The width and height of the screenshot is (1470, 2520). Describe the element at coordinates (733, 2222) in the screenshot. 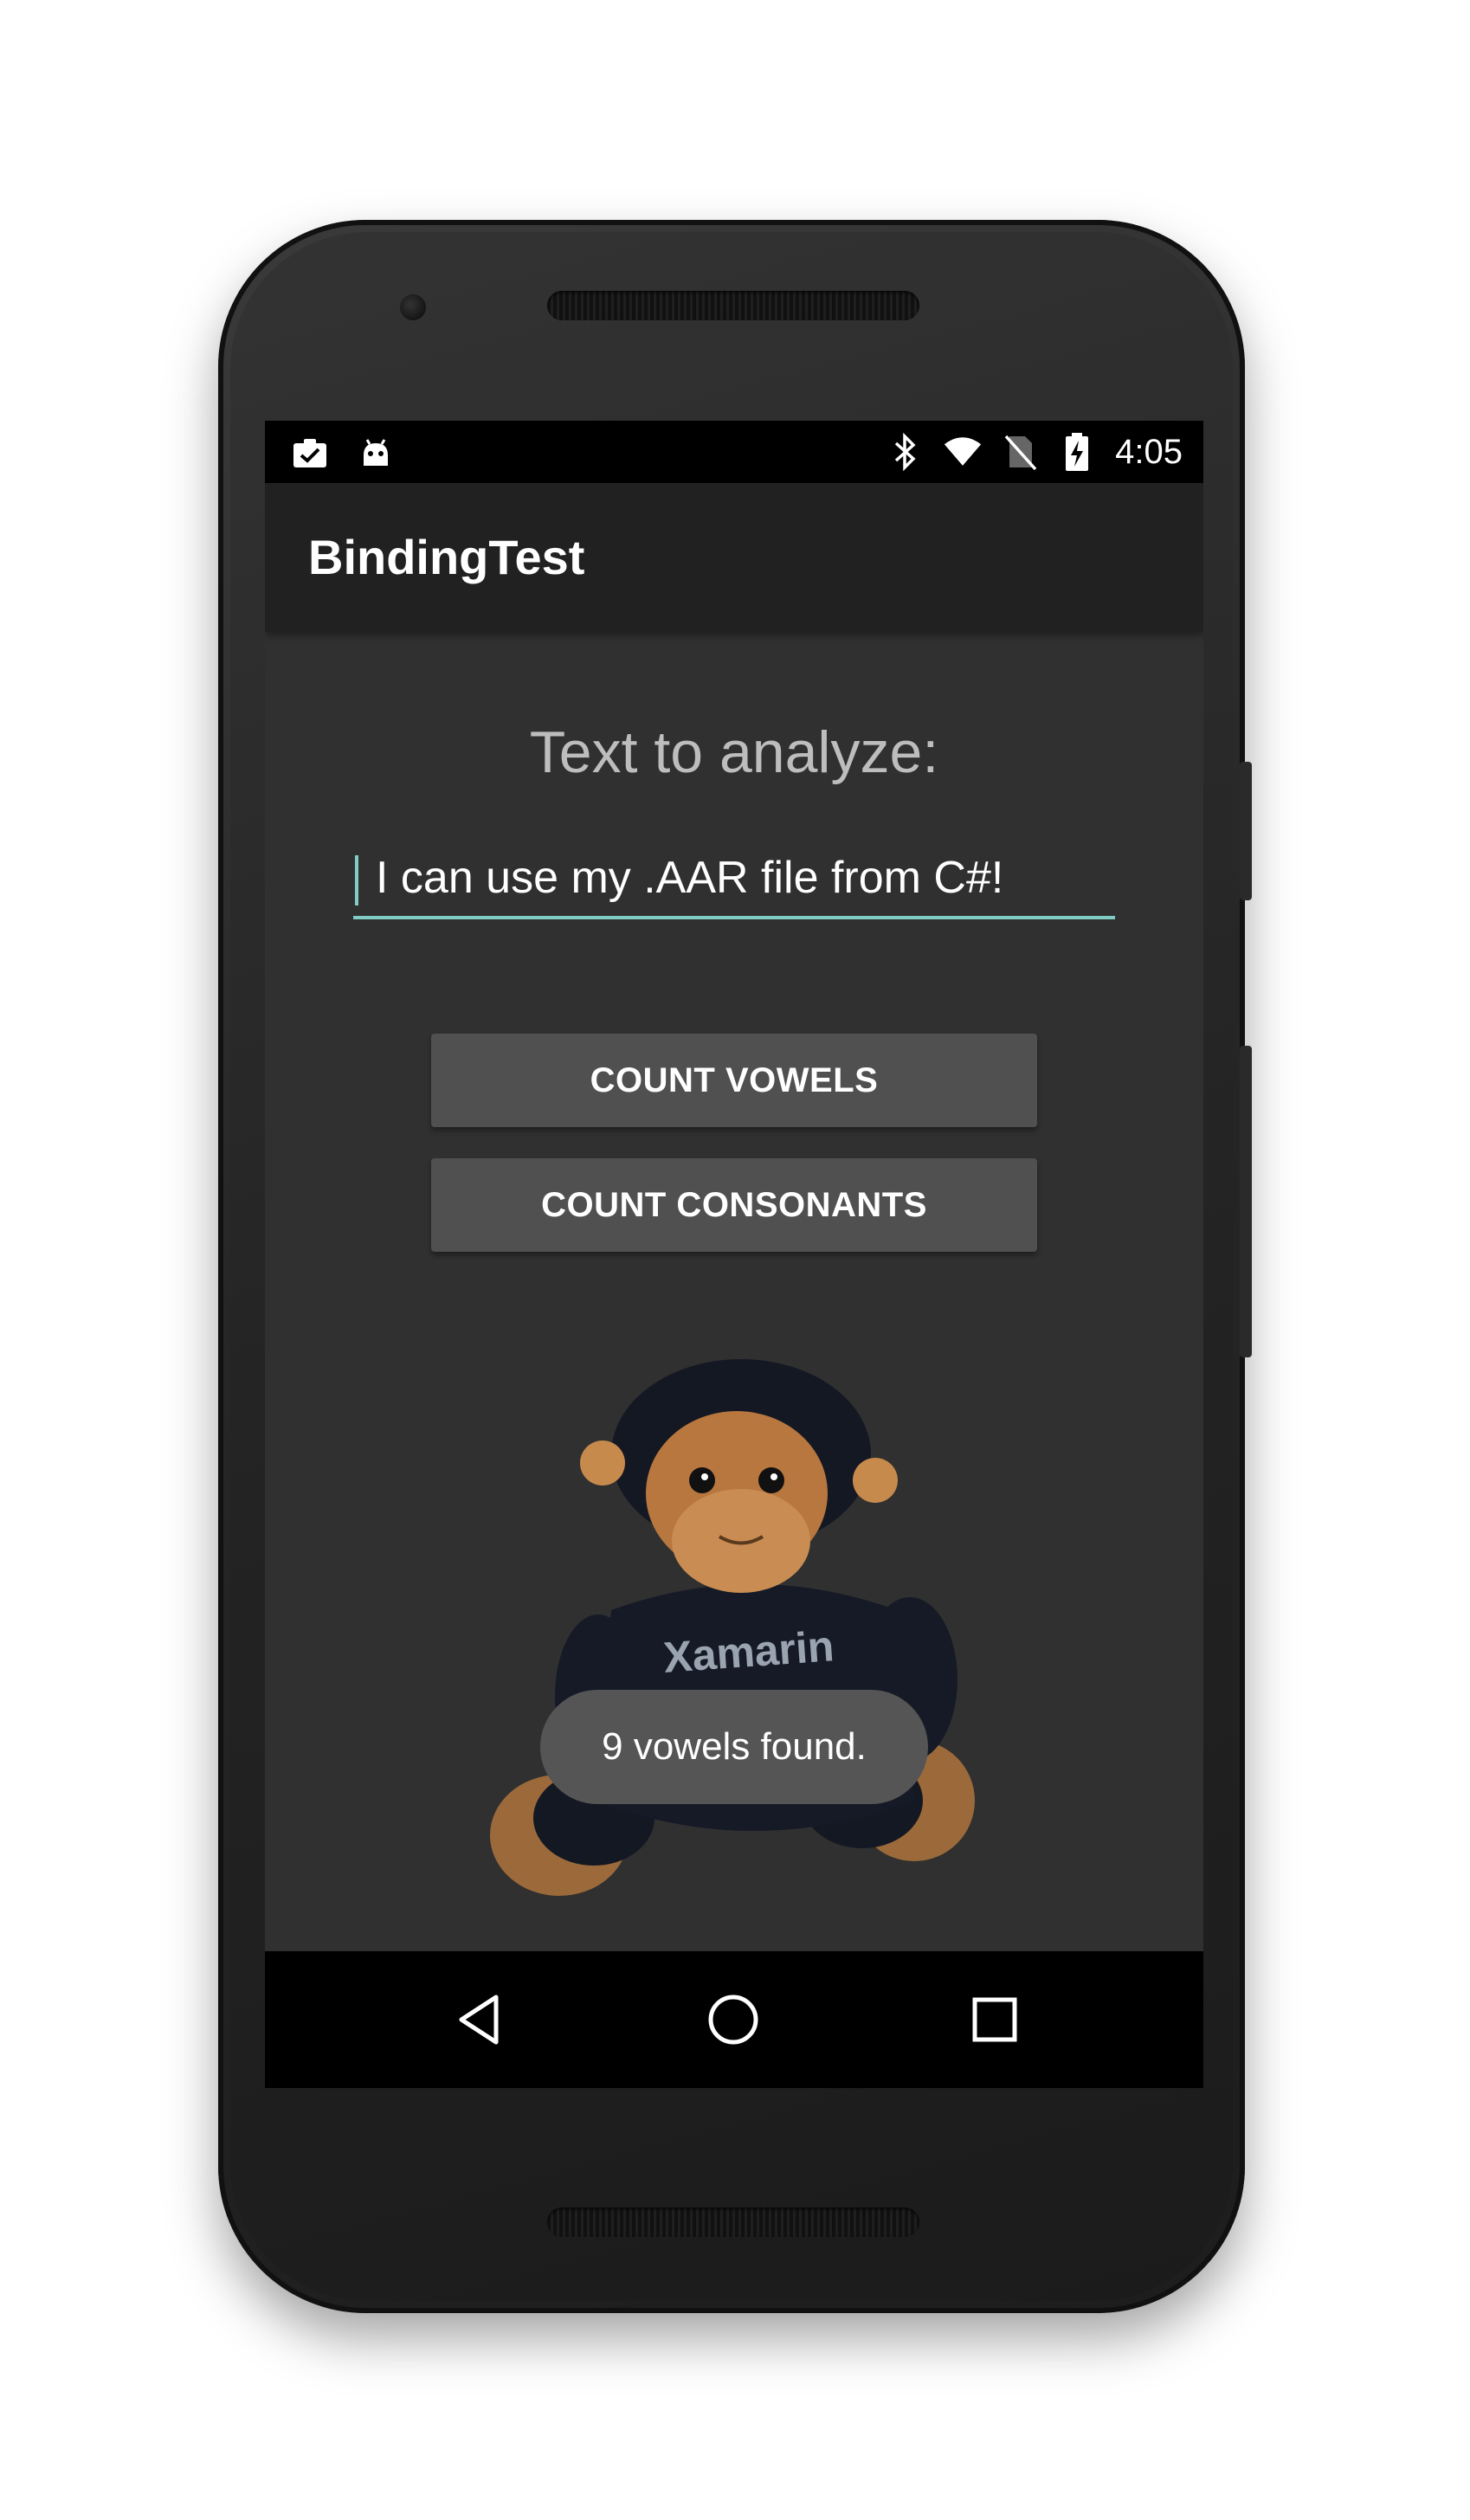

I see `bottom-speaker-grille` at that location.